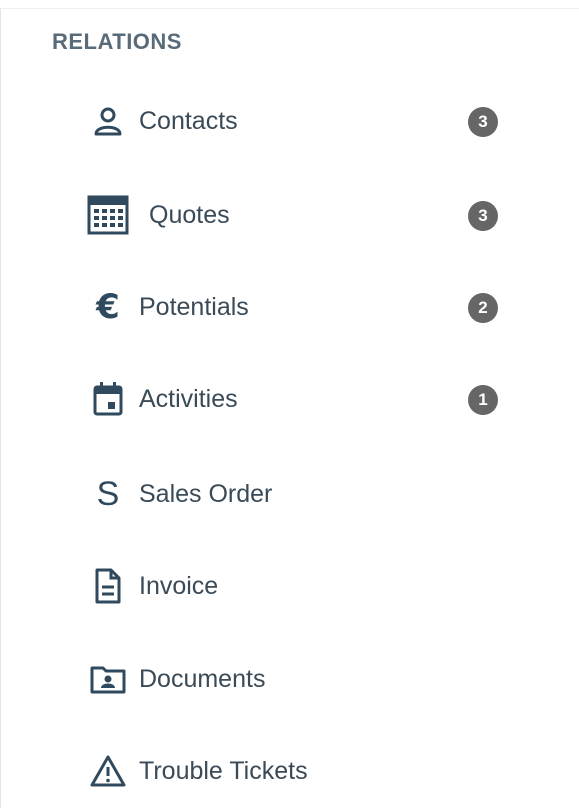 Image resolution: width=579 pixels, height=808 pixels. What do you see at coordinates (483, 216) in the screenshot?
I see `count-badge-quotes: 3` at bounding box center [483, 216].